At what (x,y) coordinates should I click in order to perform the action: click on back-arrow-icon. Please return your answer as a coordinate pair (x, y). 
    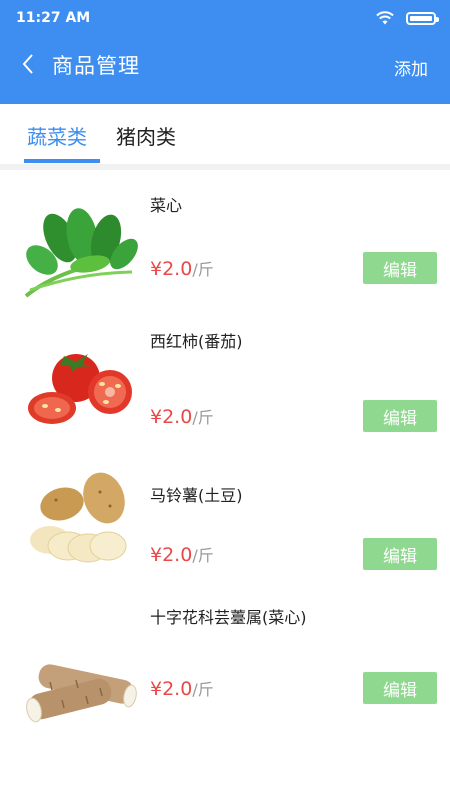
    Looking at the image, I should click on (28, 64).